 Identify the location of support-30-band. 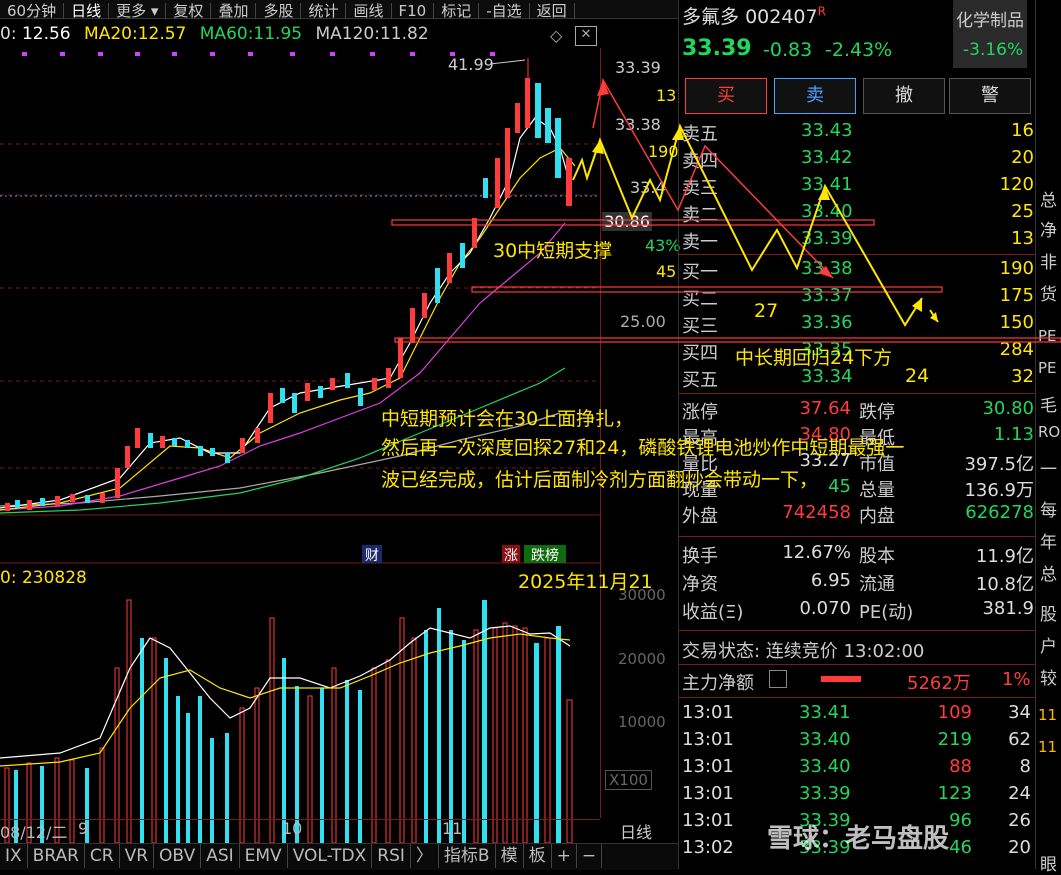
(633, 222).